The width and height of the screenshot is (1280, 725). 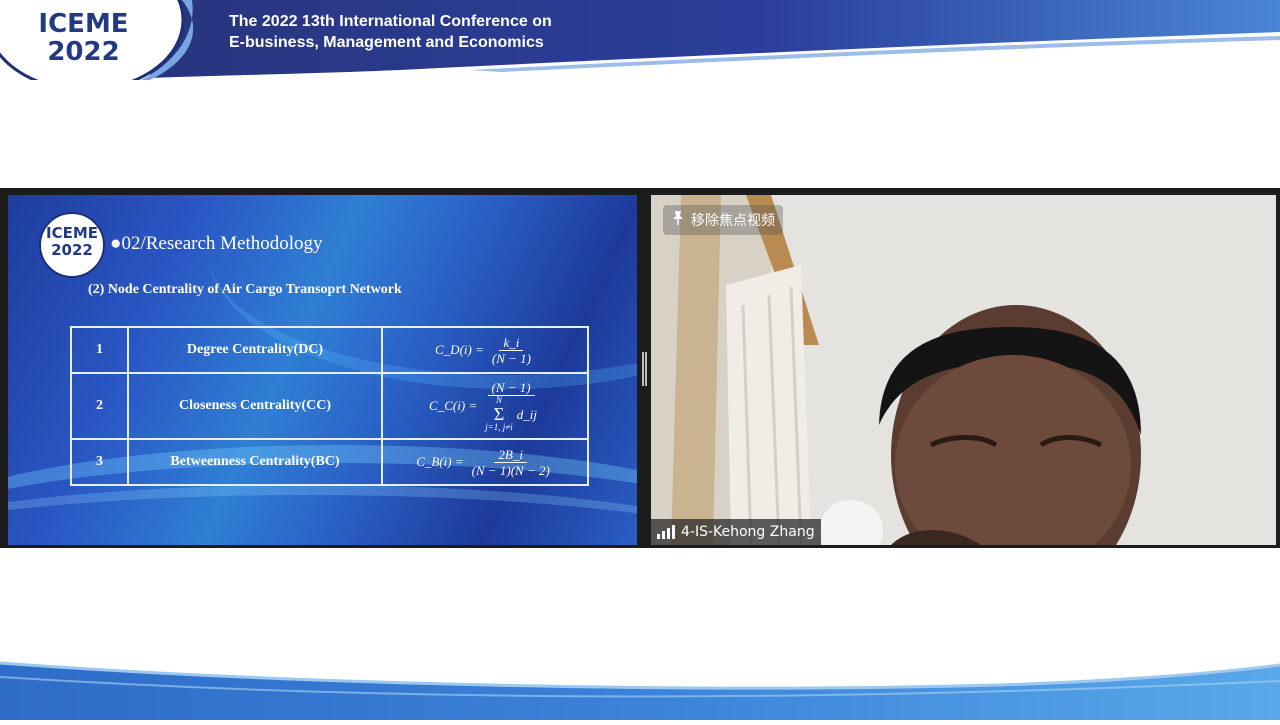 What do you see at coordinates (322, 515) in the screenshot?
I see `slide-wave-decoration` at bounding box center [322, 515].